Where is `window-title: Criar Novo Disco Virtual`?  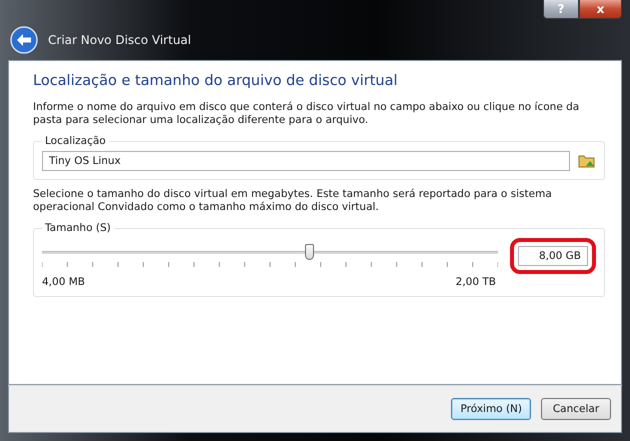
window-title: Criar Novo Disco Virtual is located at coordinates (120, 40).